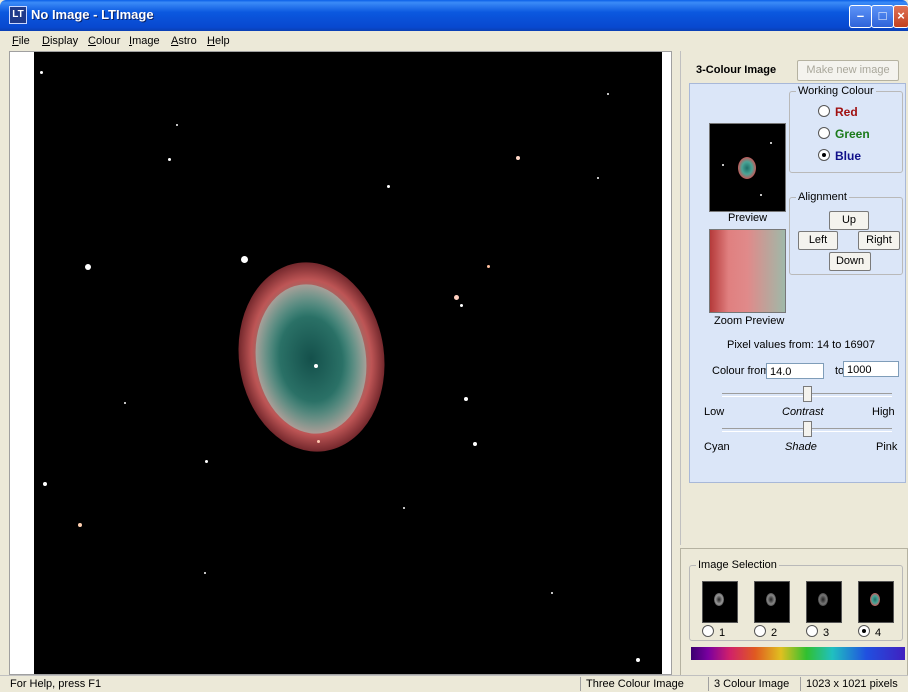 This screenshot has width=908, height=692. What do you see at coordinates (883, 412) in the screenshot?
I see `contrast-high-label: High` at bounding box center [883, 412].